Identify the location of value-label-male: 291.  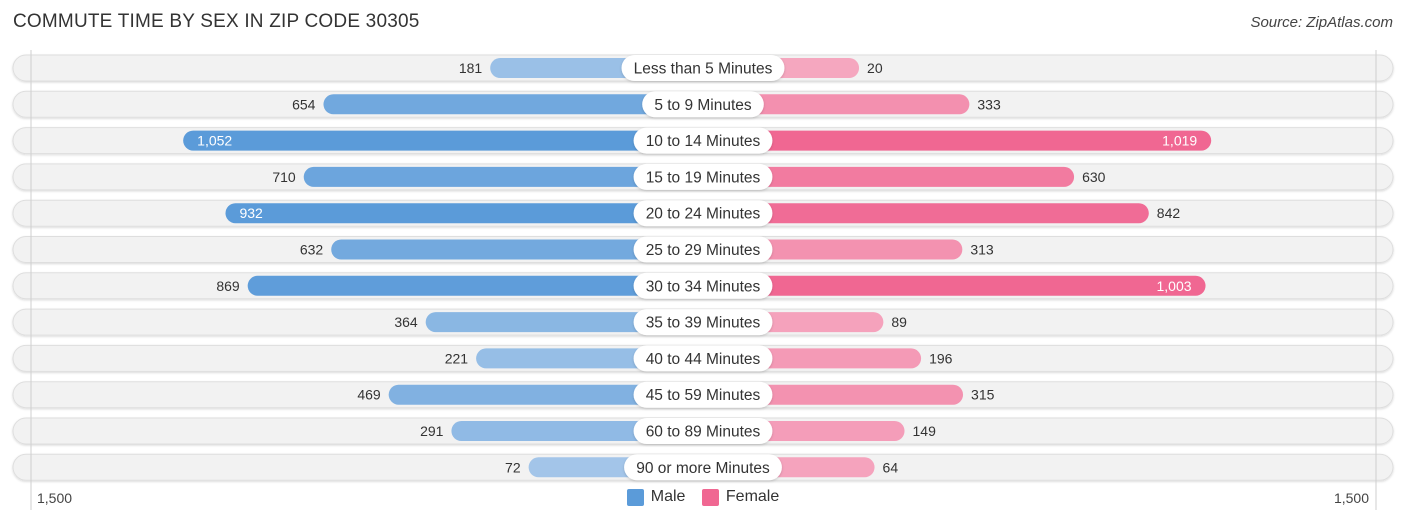
(432, 431).